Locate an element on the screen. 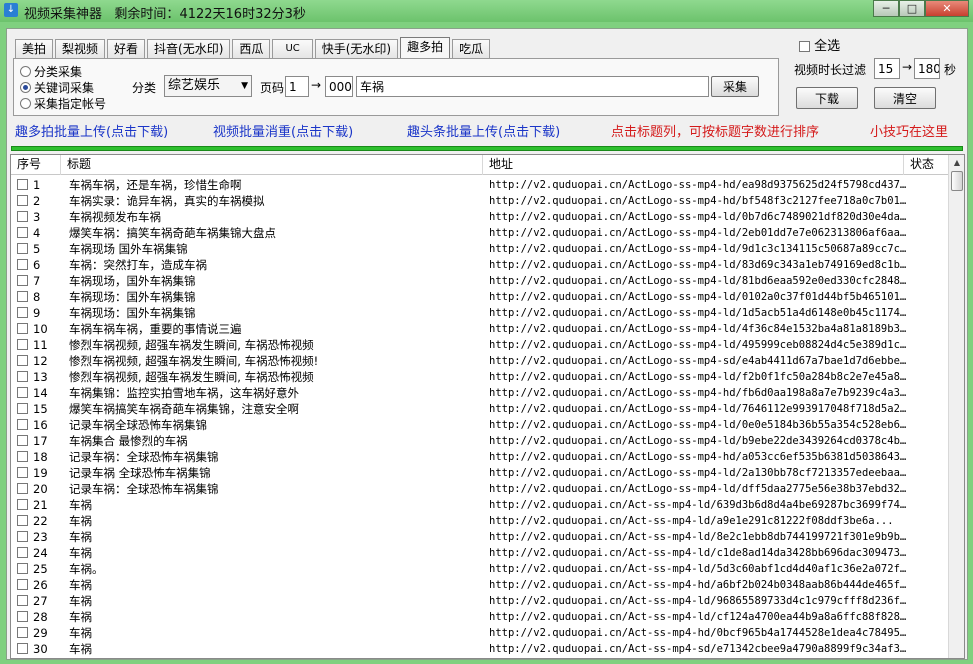 The height and width of the screenshot is (664, 973). batch-upload-link: 趣多拍批量上传(点击下载) is located at coordinates (91, 130).